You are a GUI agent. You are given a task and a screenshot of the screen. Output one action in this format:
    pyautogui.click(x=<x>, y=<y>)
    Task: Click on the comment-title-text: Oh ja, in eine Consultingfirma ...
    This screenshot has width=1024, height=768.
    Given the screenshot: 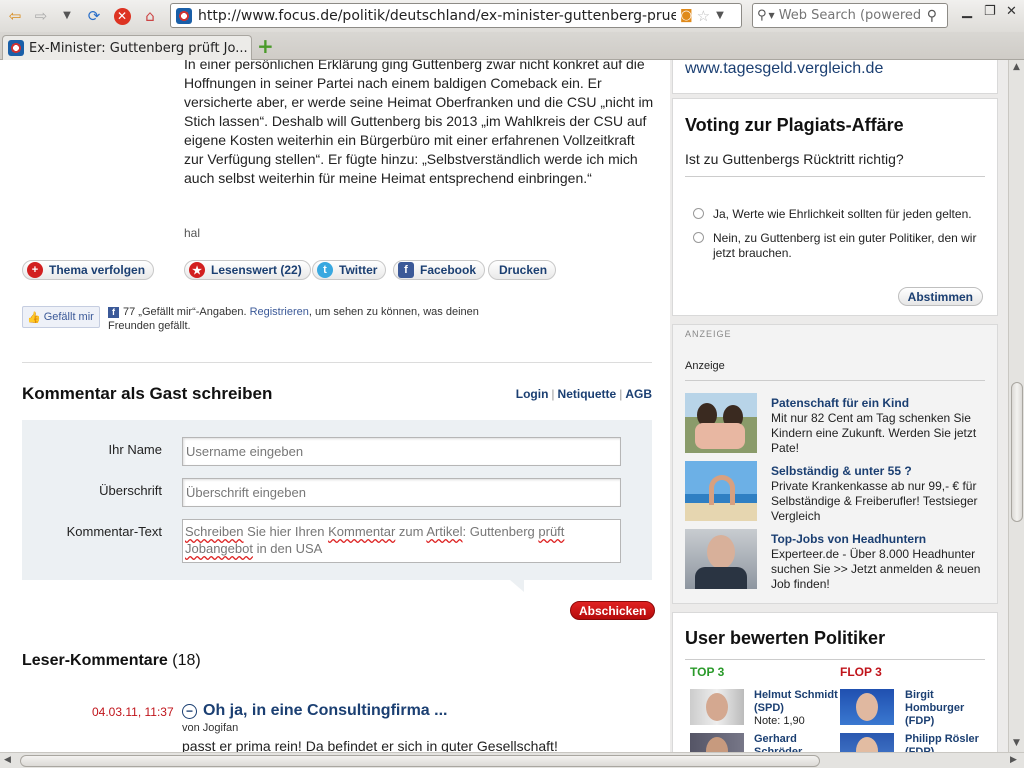 What is the action you would take?
    pyautogui.click(x=325, y=711)
    